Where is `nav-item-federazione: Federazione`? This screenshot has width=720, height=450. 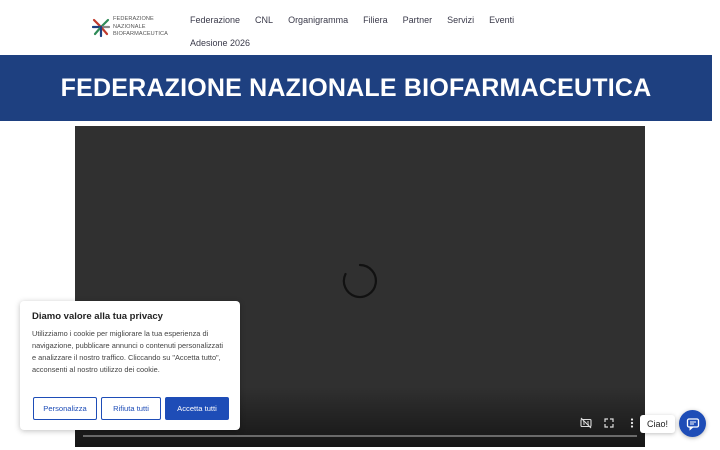
nav-item-federazione: Federazione is located at coordinates (215, 20).